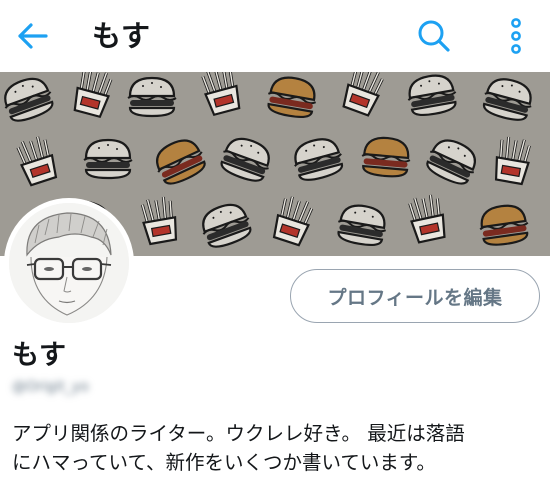 The image size is (550, 484). I want to click on search-button, so click(434, 36).